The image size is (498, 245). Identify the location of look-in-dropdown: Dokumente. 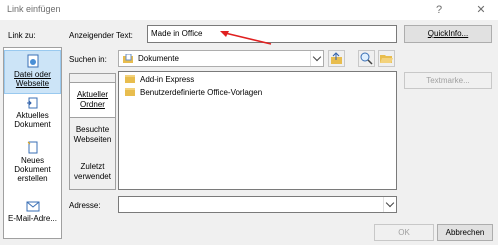
(221, 58).